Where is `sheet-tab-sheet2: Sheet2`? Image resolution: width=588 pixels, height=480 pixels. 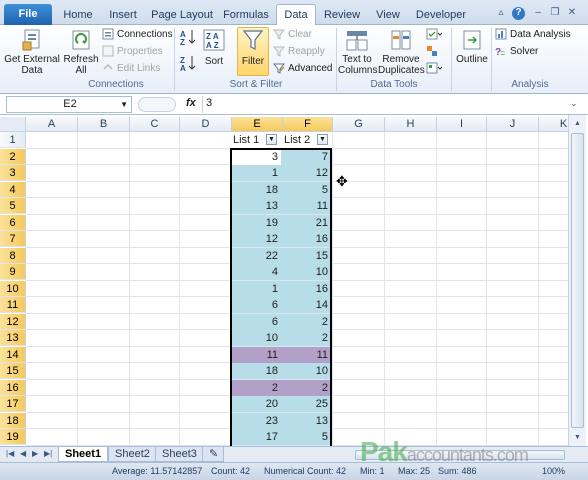 sheet-tab-sheet2: Sheet2 is located at coordinates (132, 454).